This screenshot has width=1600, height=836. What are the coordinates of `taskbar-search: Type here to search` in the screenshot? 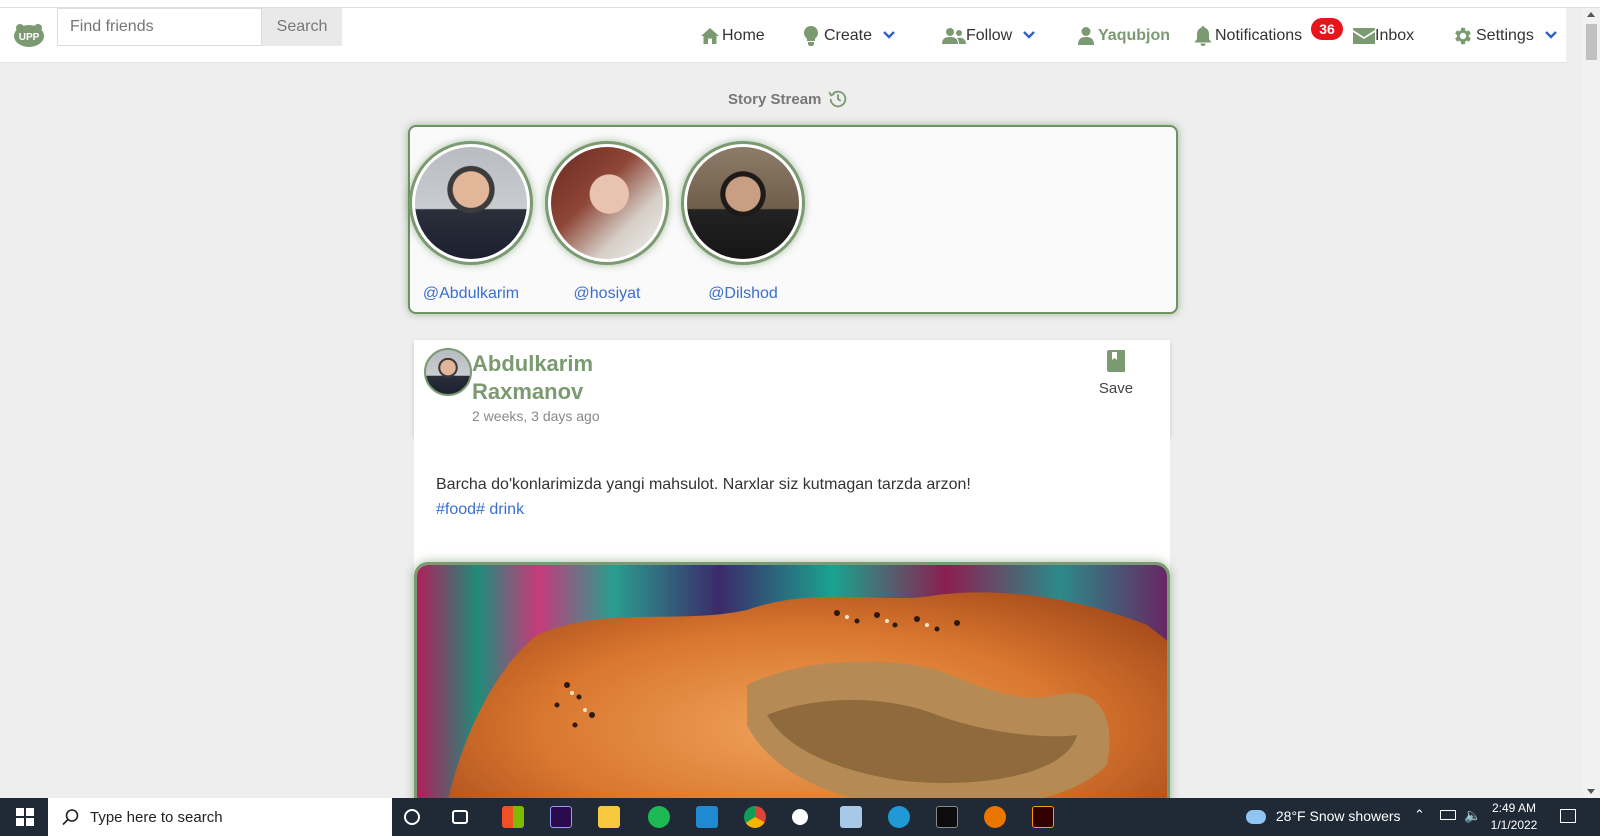 It's located at (220, 817).